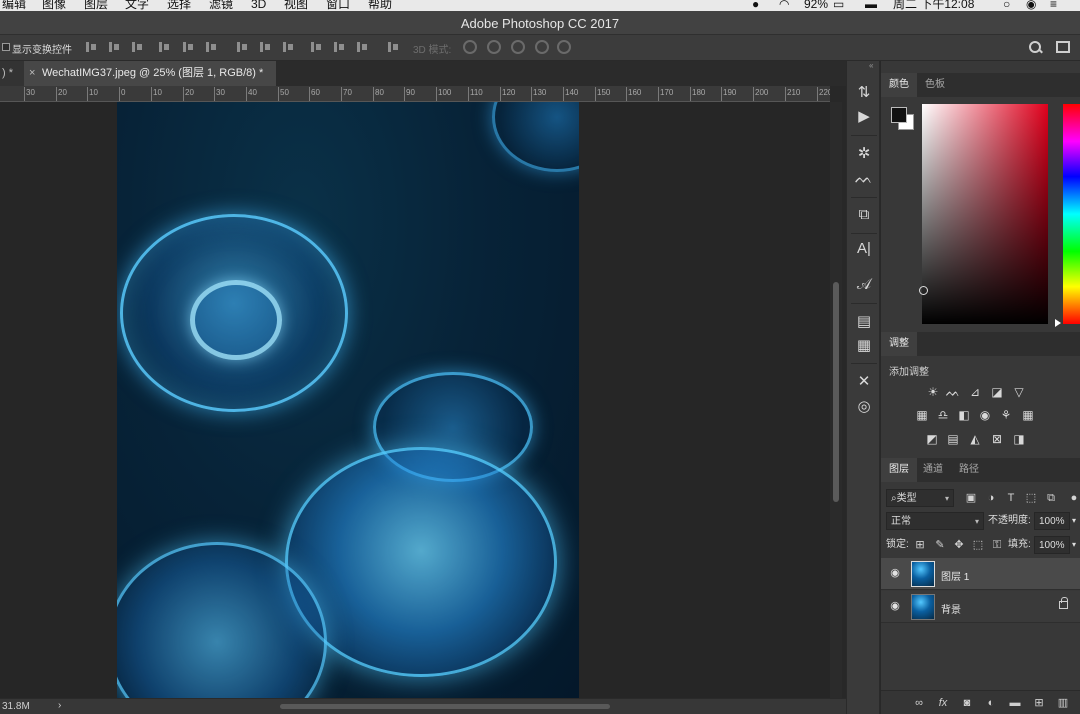  I want to click on layer-filter-select: ⌕类型 ▾, so click(920, 498).